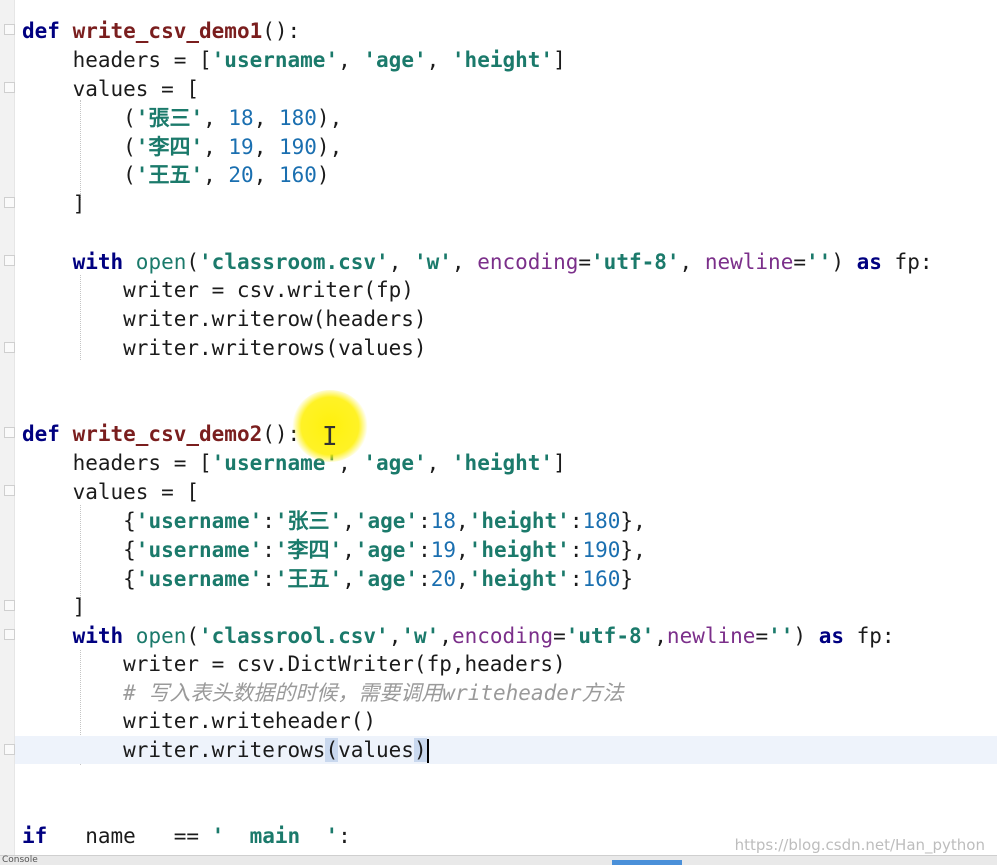 This screenshot has height=865, width=997. I want to click on code-token: 18, so click(443, 521).